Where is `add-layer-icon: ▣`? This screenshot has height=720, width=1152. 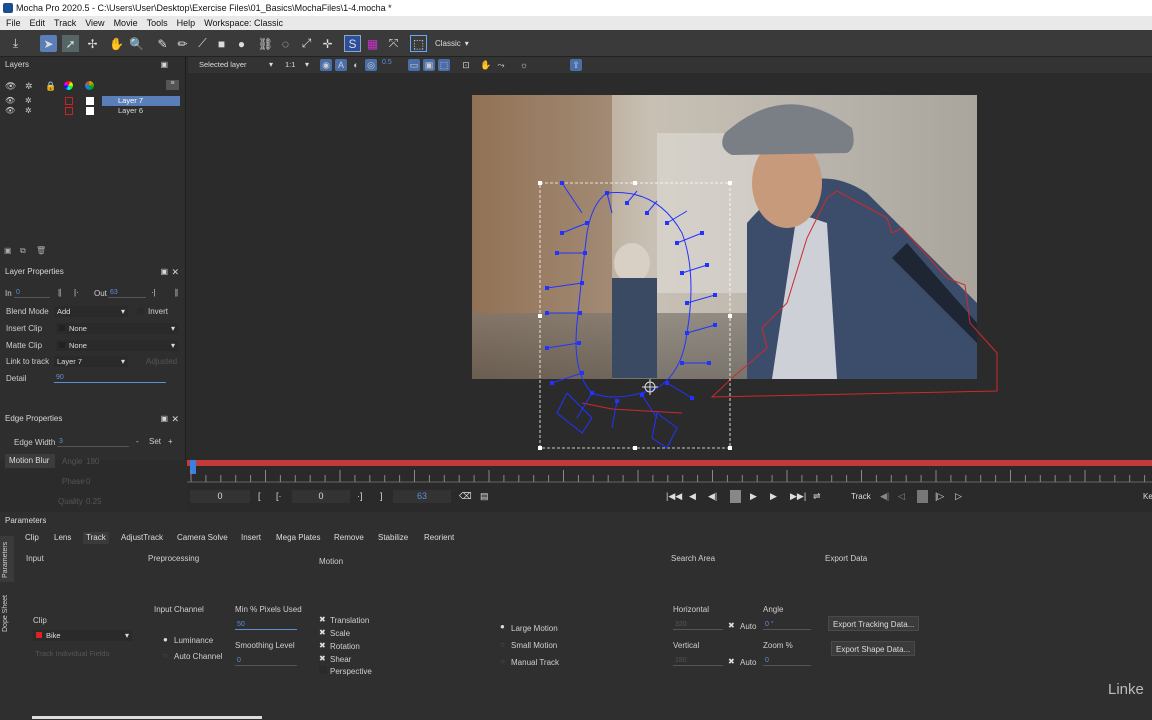
add-layer-icon: ▣ is located at coordinates (8, 250).